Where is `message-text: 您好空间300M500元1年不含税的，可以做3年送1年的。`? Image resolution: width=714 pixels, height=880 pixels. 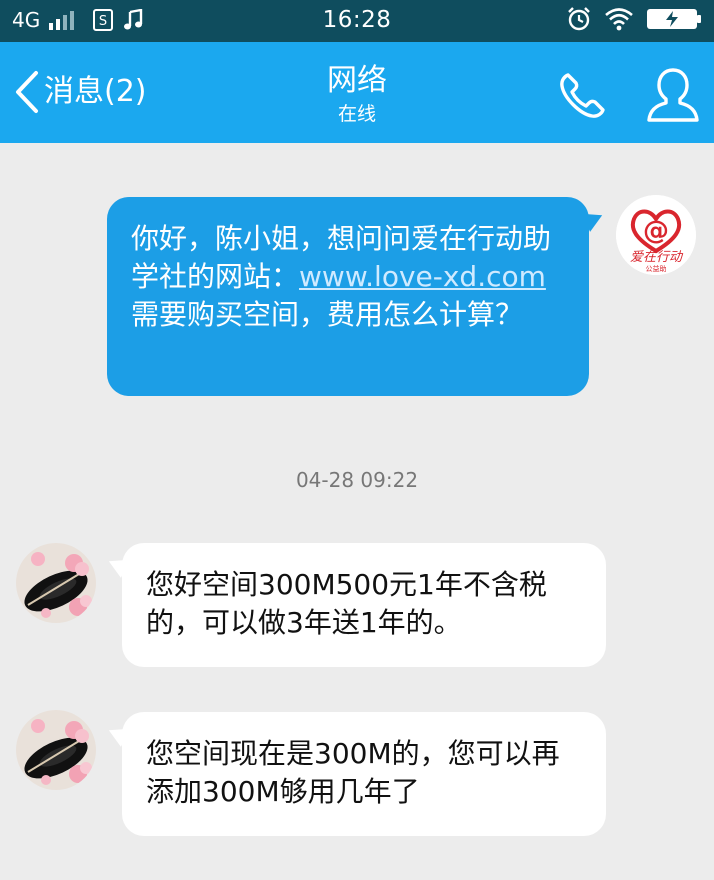 message-text: 您好空间300M500元1年不含税的，可以做3年送1年的。 is located at coordinates (346, 603).